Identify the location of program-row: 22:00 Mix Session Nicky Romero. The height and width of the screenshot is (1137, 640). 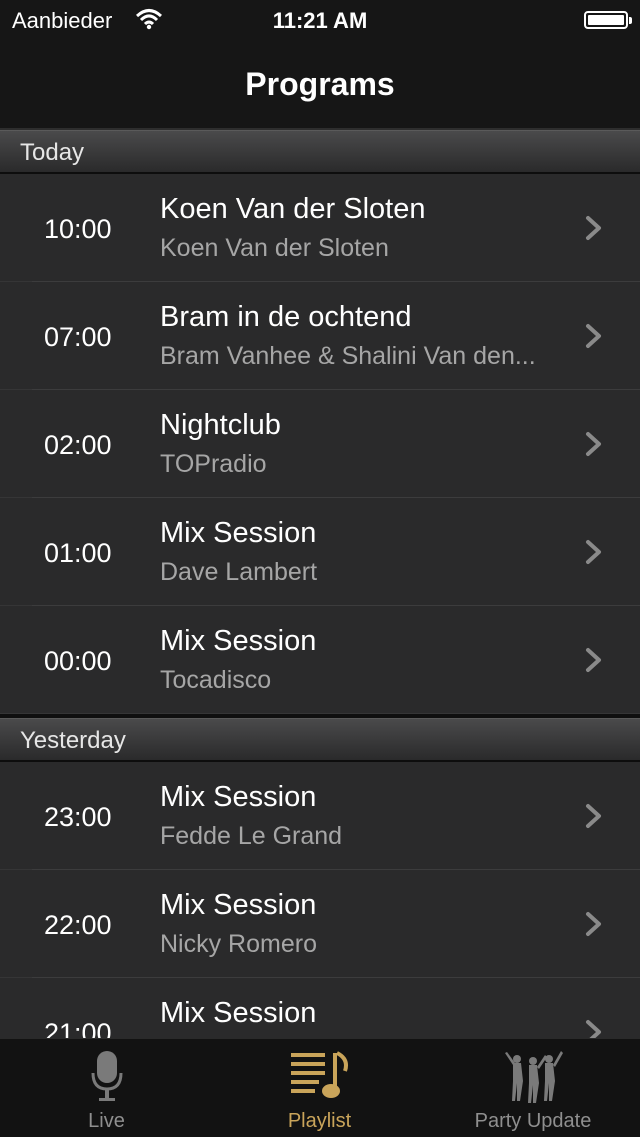
(320, 924).